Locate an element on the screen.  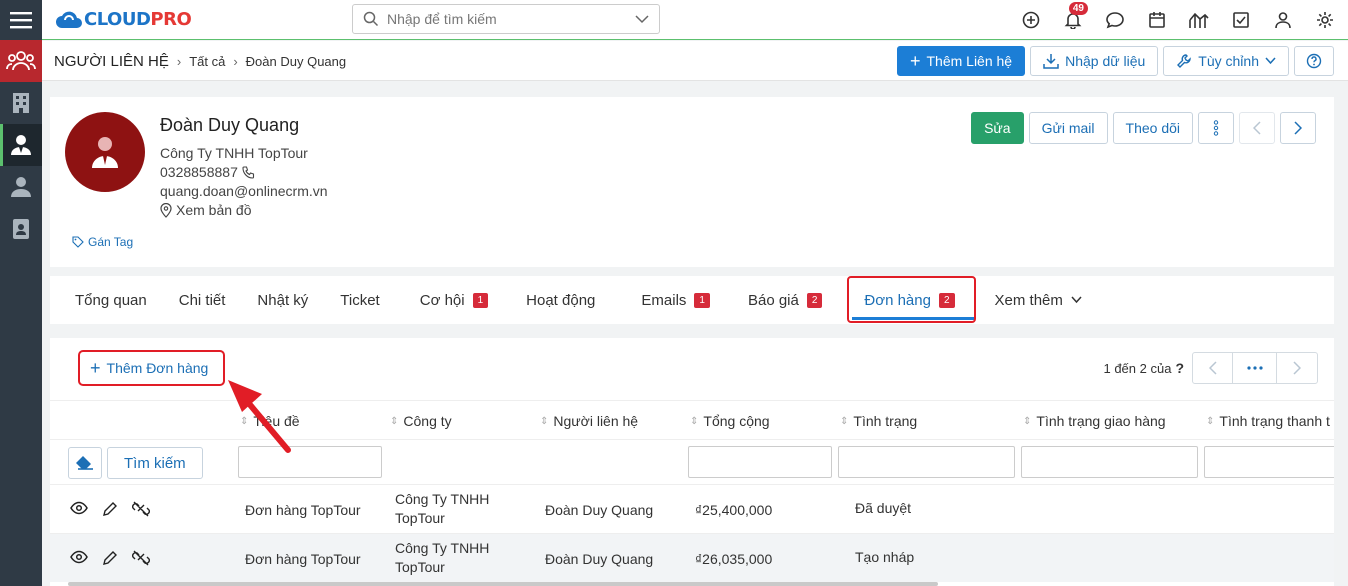
next-record-button is located at coordinates (1298, 128).